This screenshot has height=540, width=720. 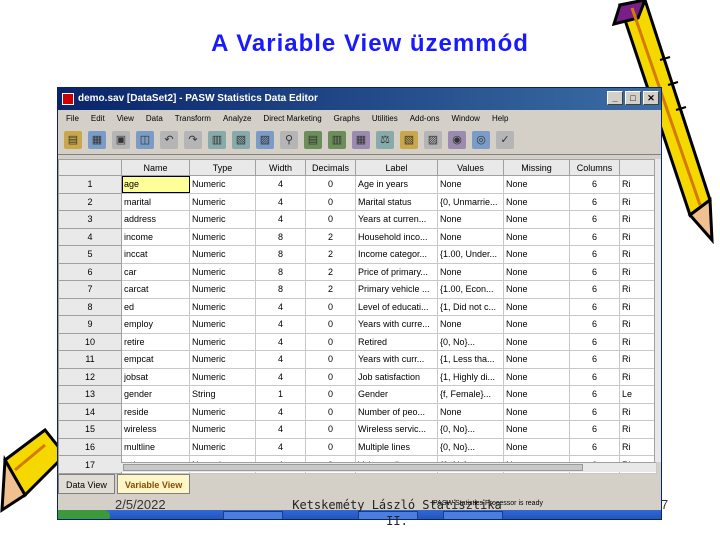 I want to click on cell-rownum: 12, so click(x=90, y=377).